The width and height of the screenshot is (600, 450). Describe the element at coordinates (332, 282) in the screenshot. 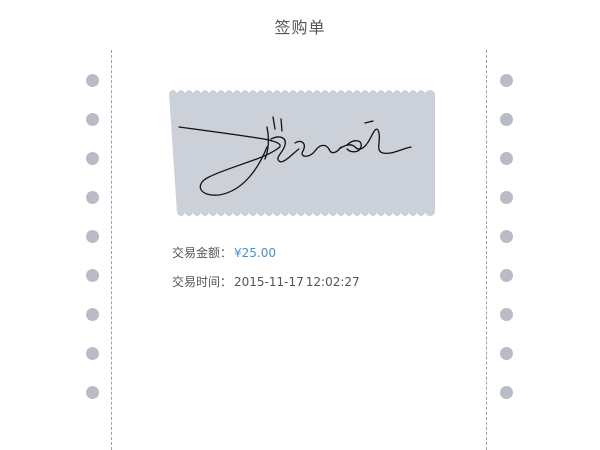

I see `time-clock: 12:02:27` at that location.